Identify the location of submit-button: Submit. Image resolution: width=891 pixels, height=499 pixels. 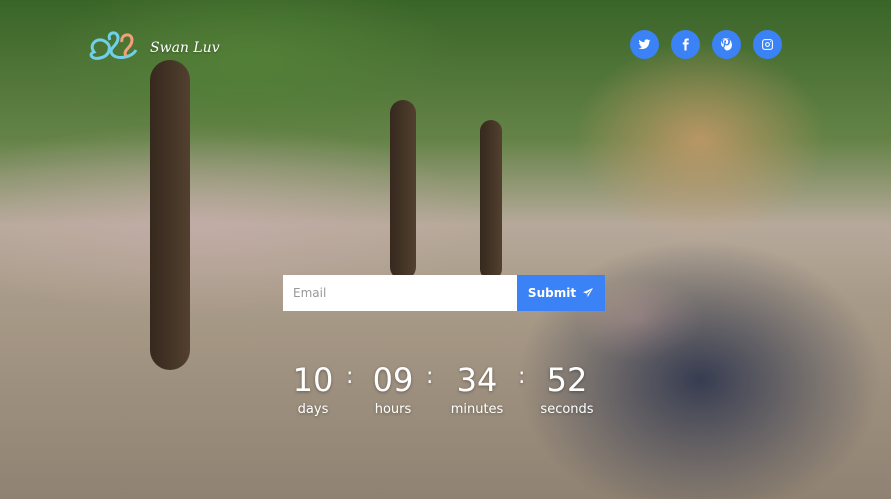
(561, 293).